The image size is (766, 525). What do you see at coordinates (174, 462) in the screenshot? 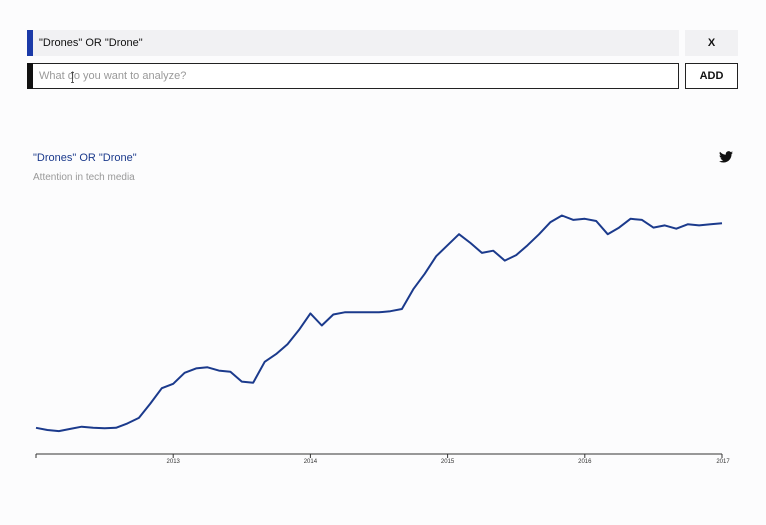
I see `x-tick-label: 2013` at bounding box center [174, 462].